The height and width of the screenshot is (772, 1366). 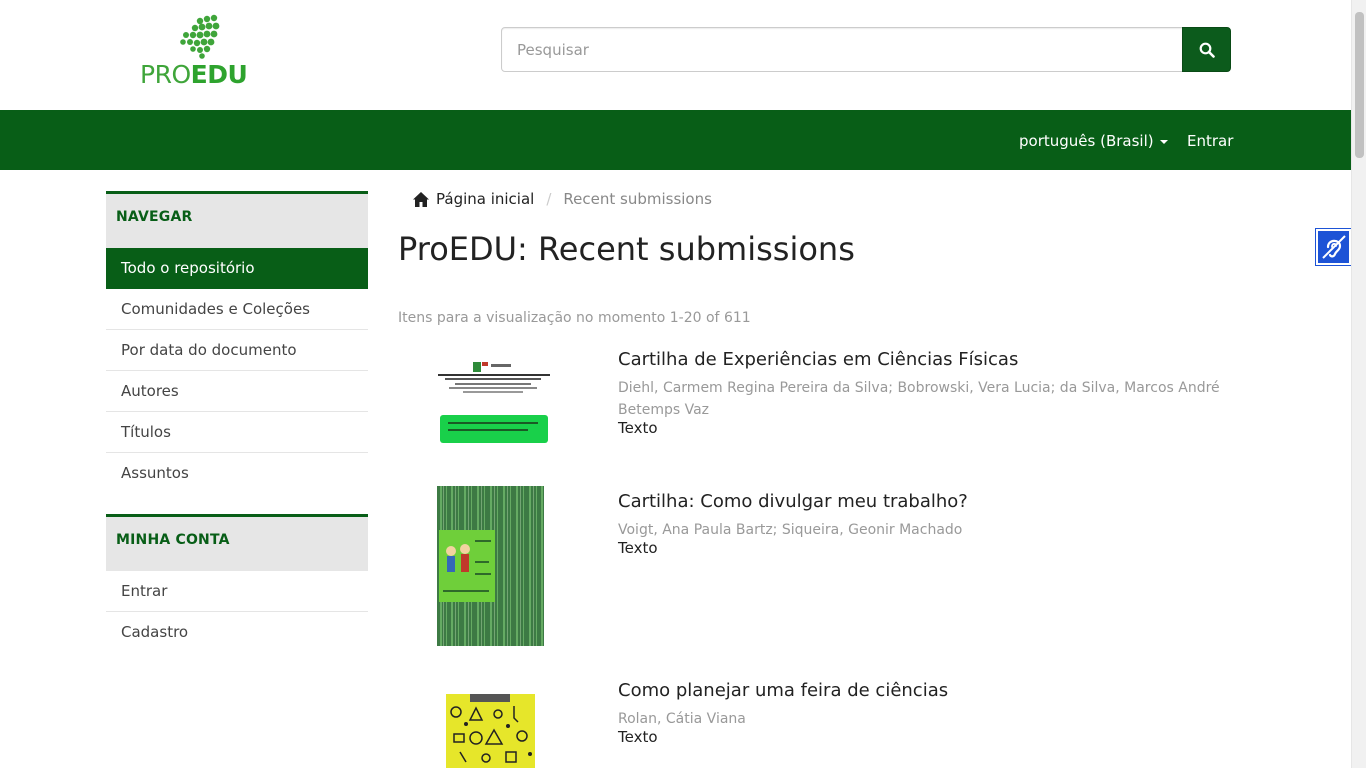 I want to click on language-label: português (Brasil), so click(x=1086, y=141).